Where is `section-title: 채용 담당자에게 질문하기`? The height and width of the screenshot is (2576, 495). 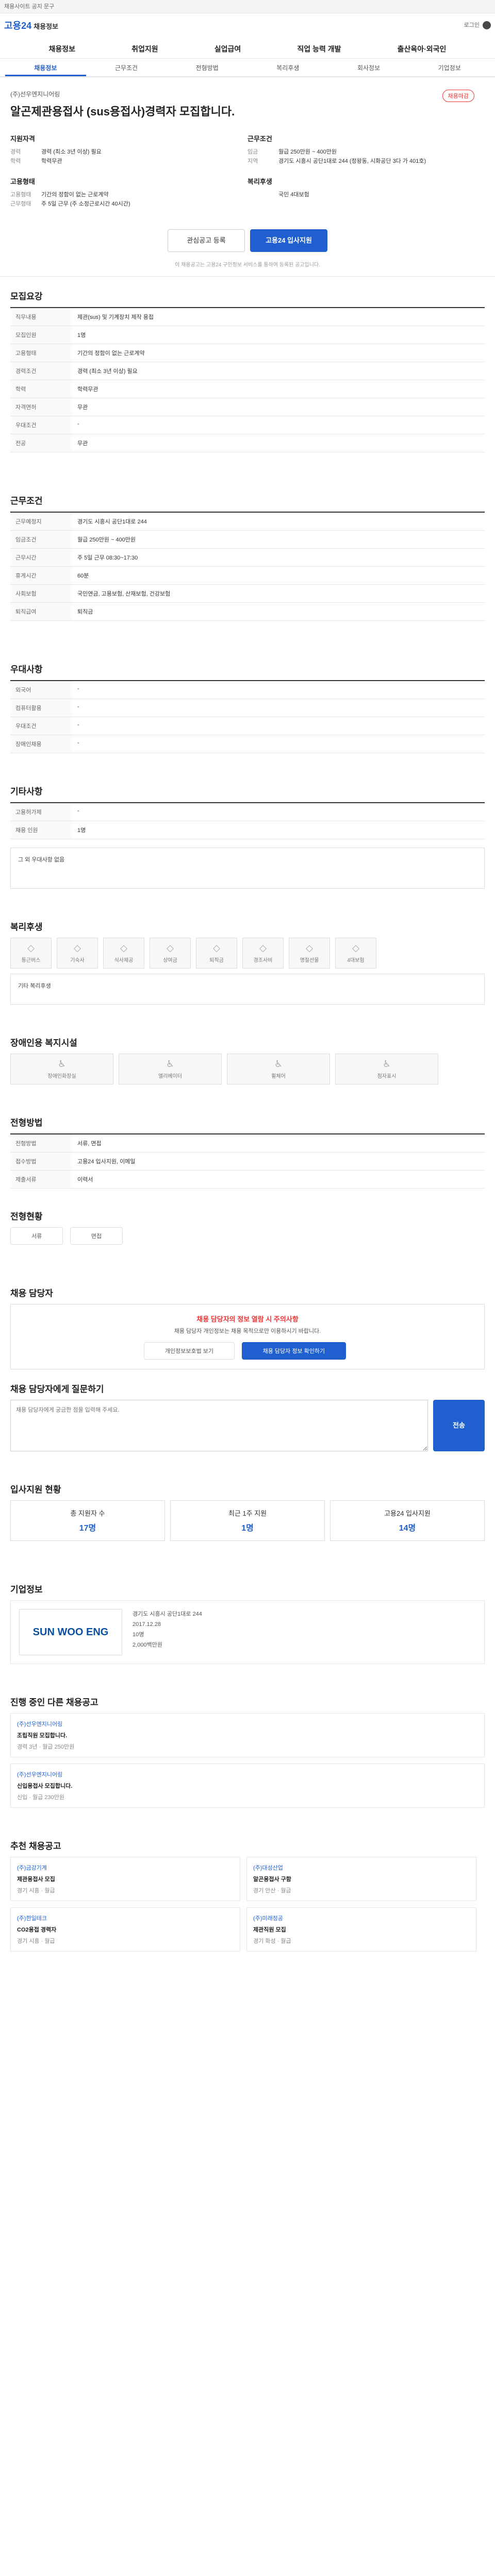 section-title: 채용 담당자에게 질문하기 is located at coordinates (57, 1389).